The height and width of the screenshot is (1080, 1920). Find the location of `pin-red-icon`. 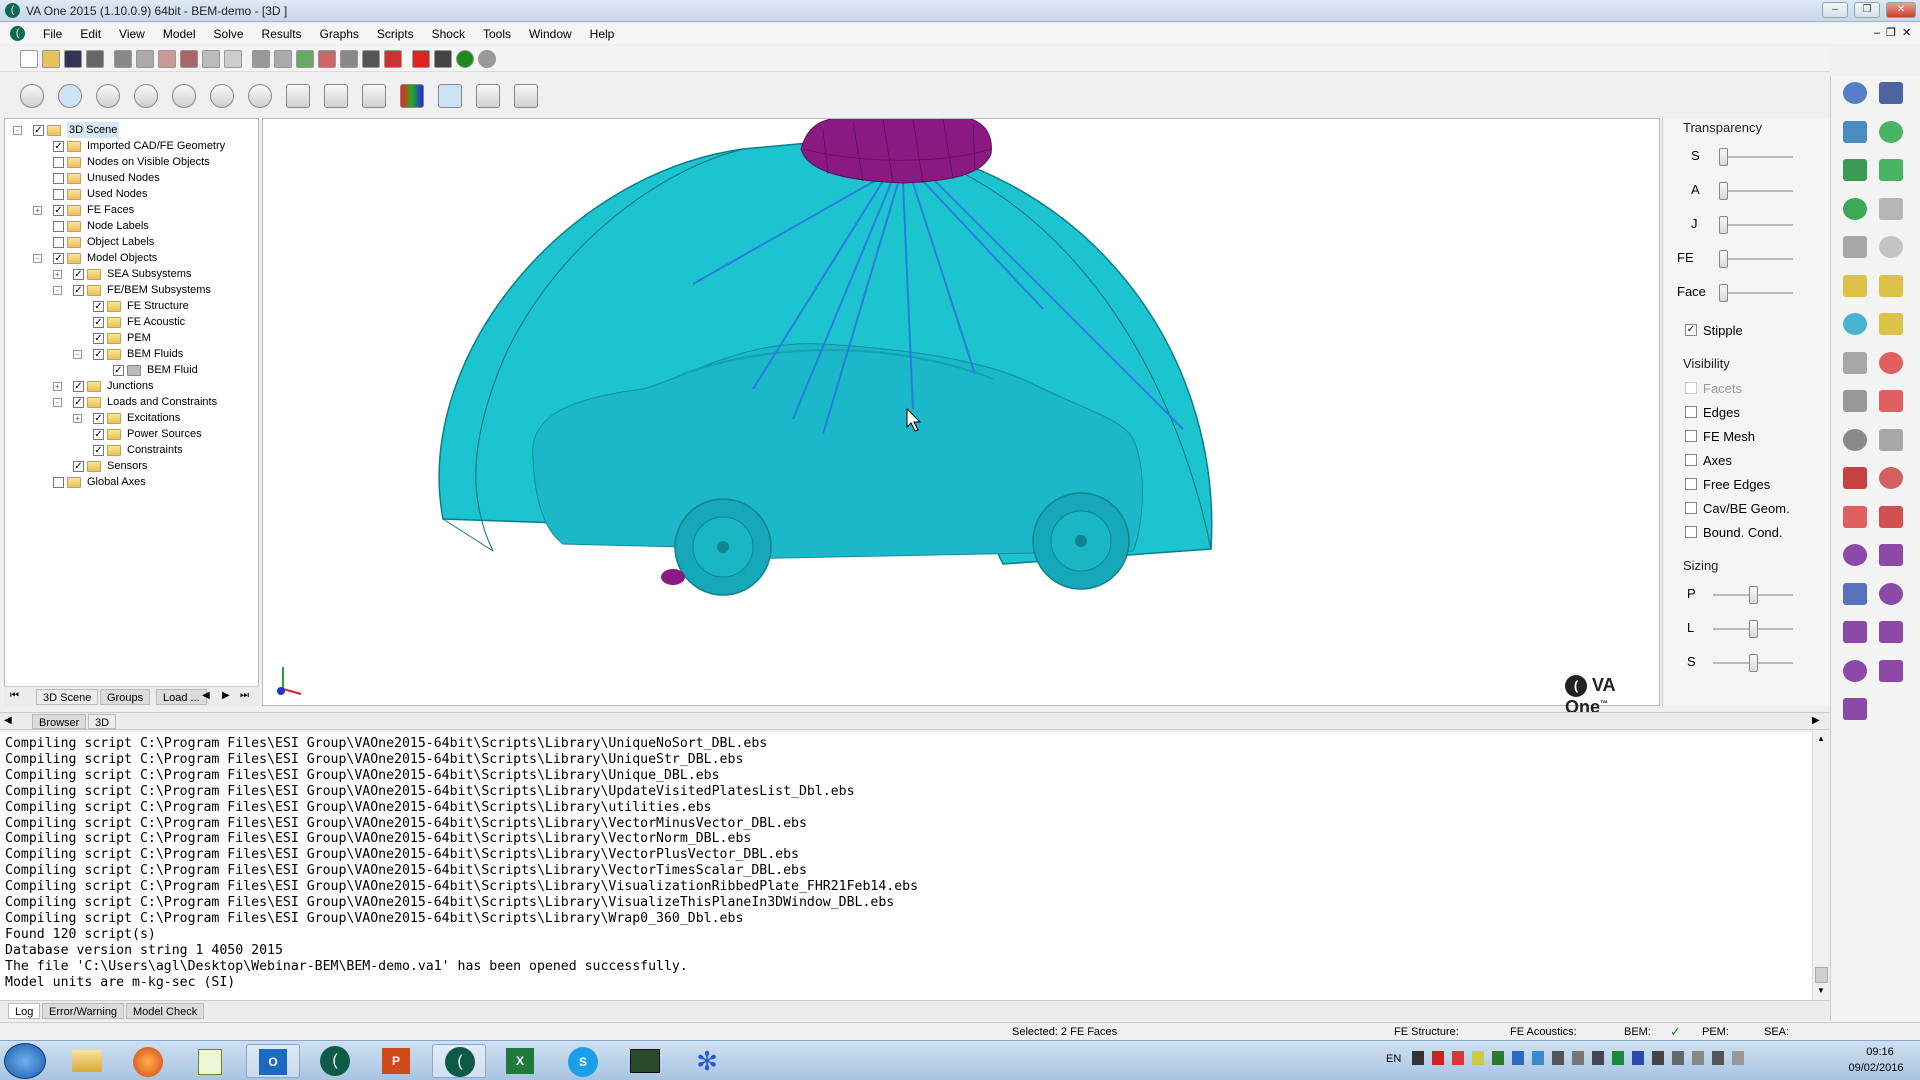

pin-red-icon is located at coordinates (1891, 478).